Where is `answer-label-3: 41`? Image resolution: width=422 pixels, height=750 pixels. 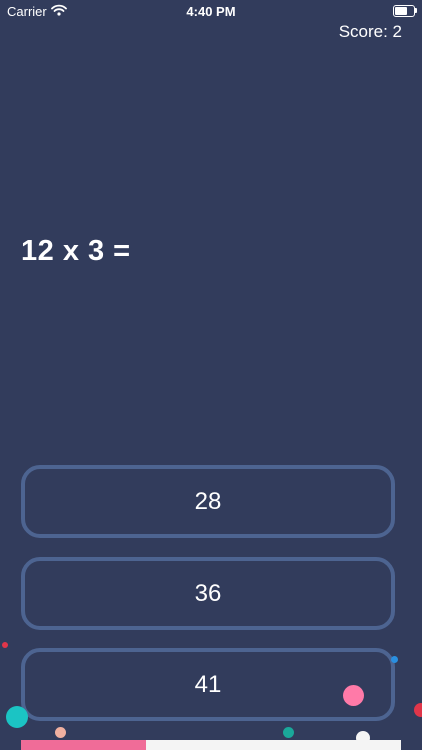 answer-label-3: 41 is located at coordinates (208, 684).